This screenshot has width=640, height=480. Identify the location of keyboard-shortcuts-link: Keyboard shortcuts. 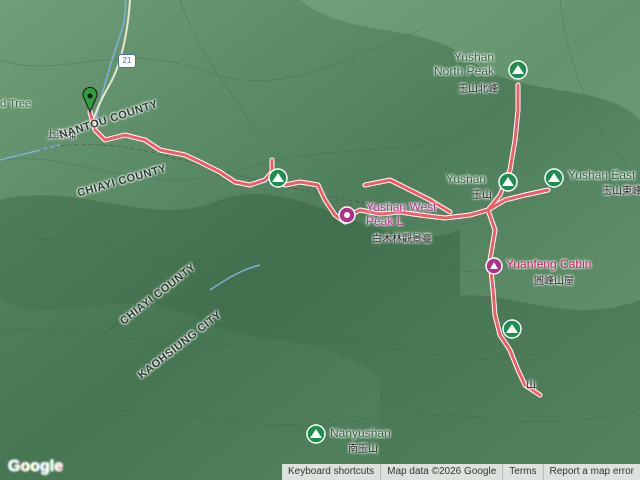
(331, 472).